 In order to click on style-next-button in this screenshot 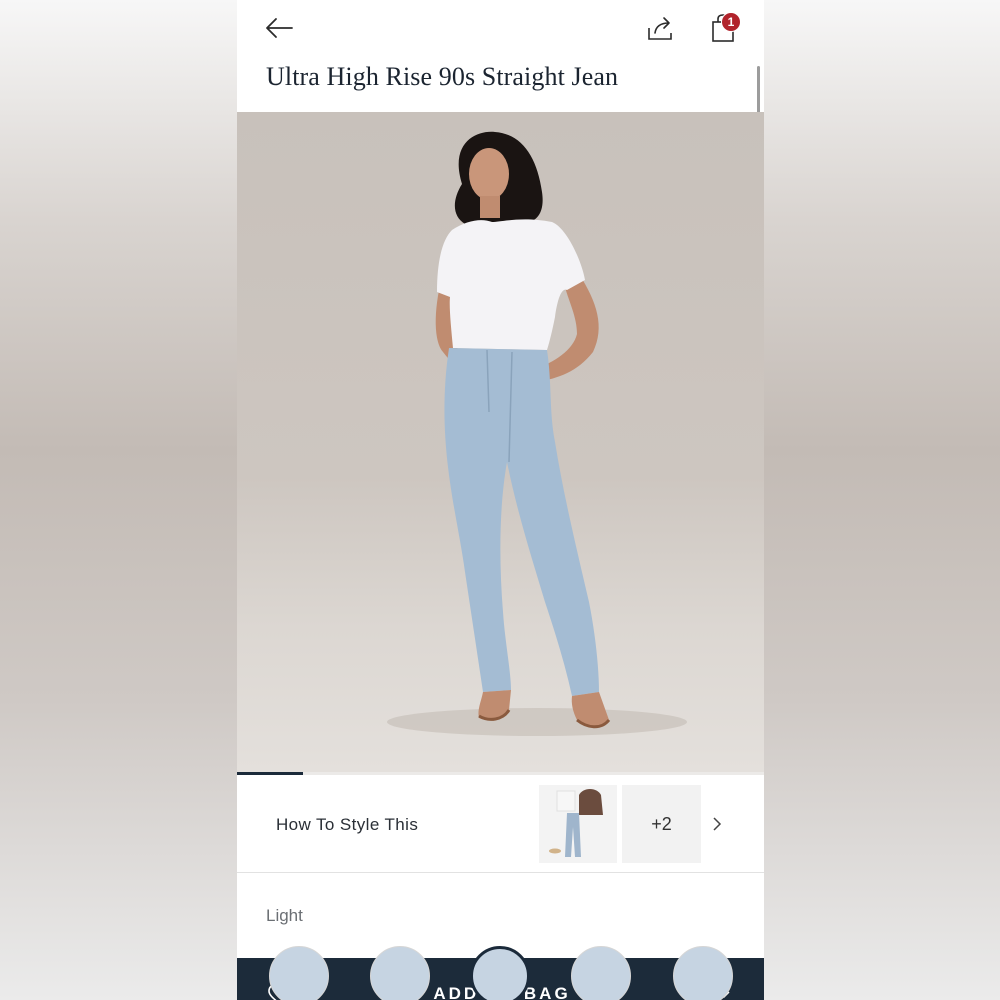, I will do `click(717, 824)`.